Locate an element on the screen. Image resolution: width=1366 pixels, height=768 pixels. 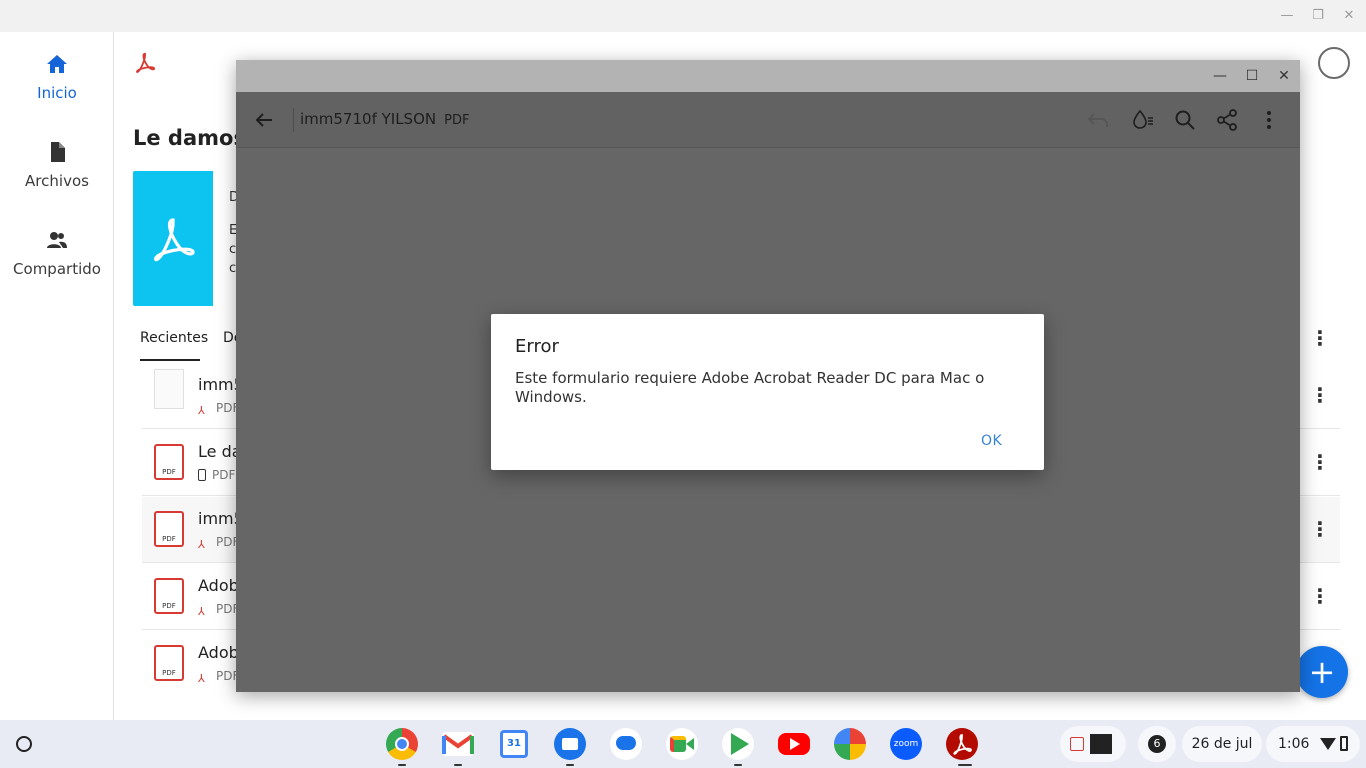
document-thumbnail is located at coordinates (169, 389).